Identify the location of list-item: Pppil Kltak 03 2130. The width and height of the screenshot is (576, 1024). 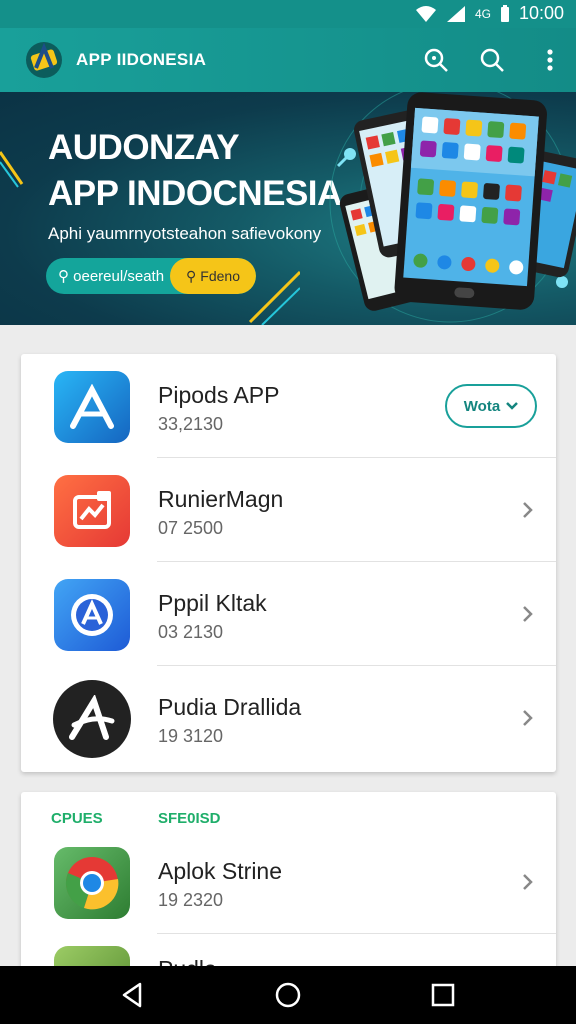
(288, 614).